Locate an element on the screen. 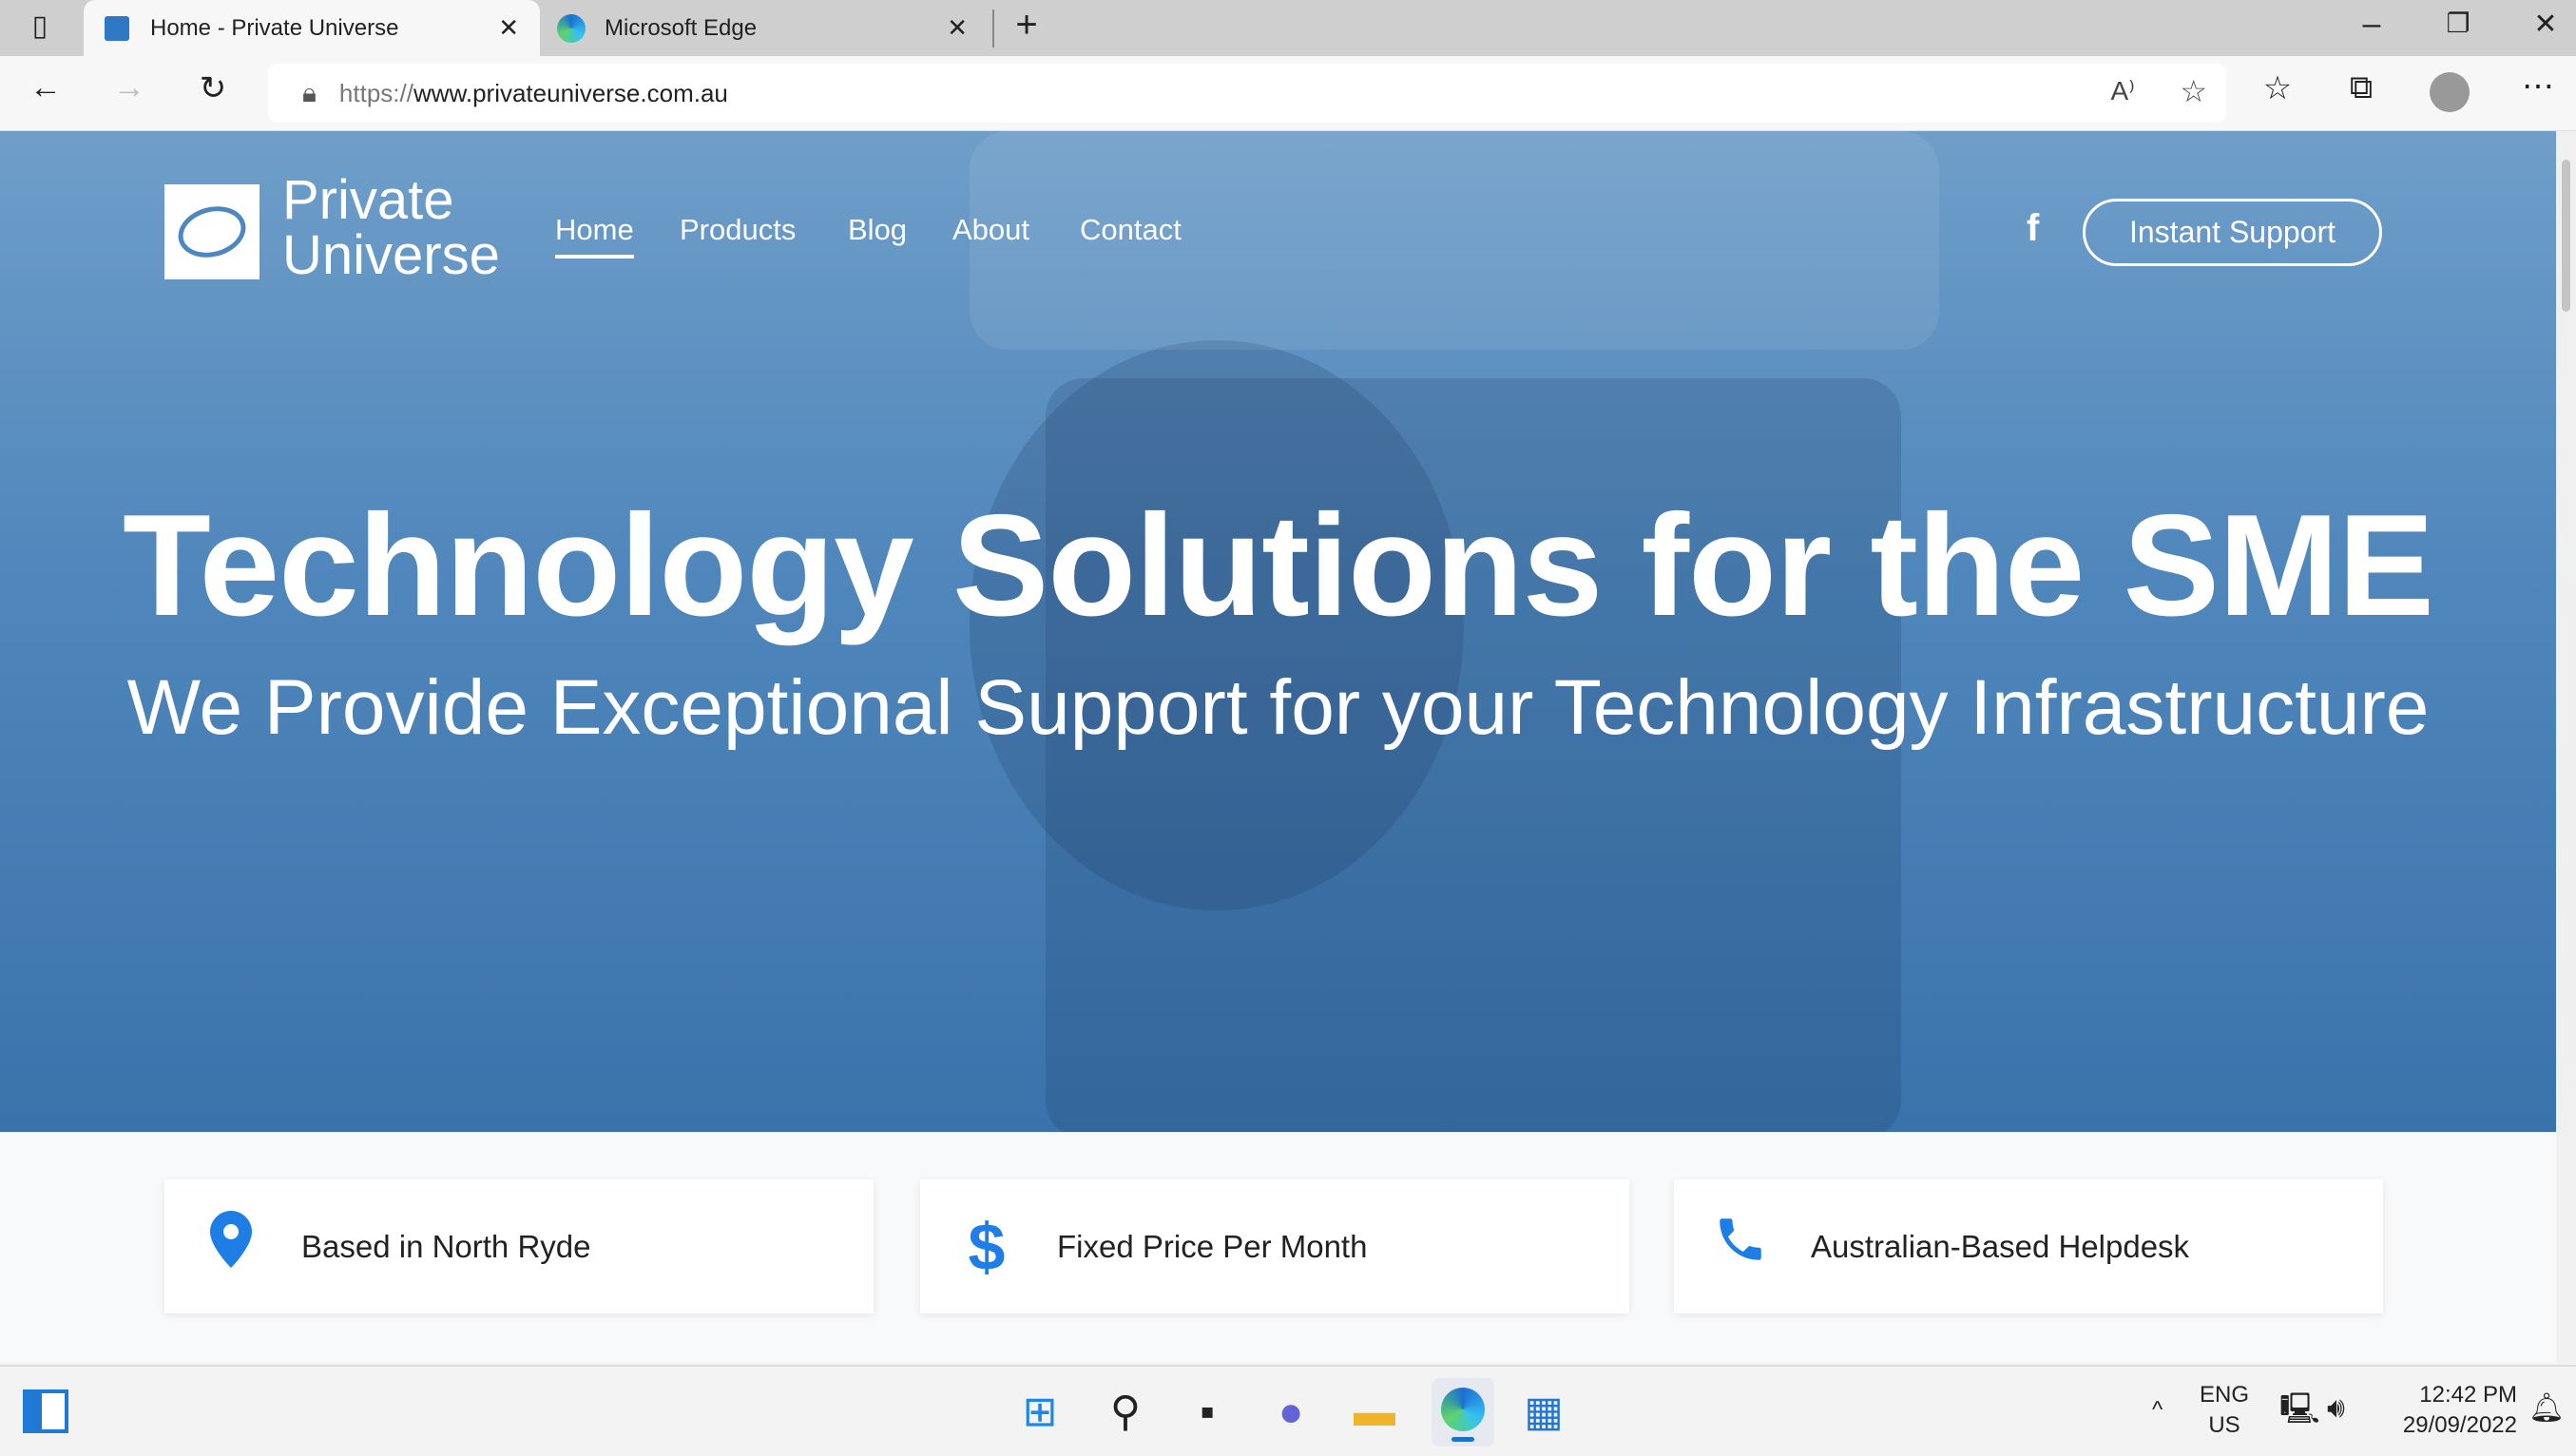 The width and height of the screenshot is (2576, 1456). nav-contact: Contact is located at coordinates (1131, 230).